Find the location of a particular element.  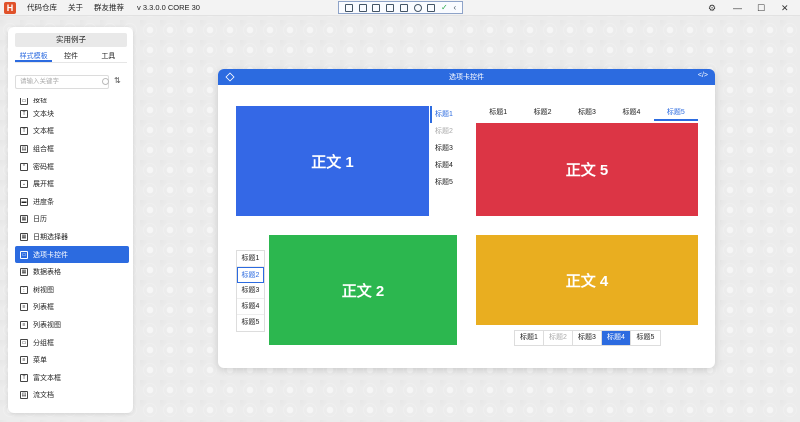

sidebar-item-label: 组合框 is located at coordinates (43, 149).